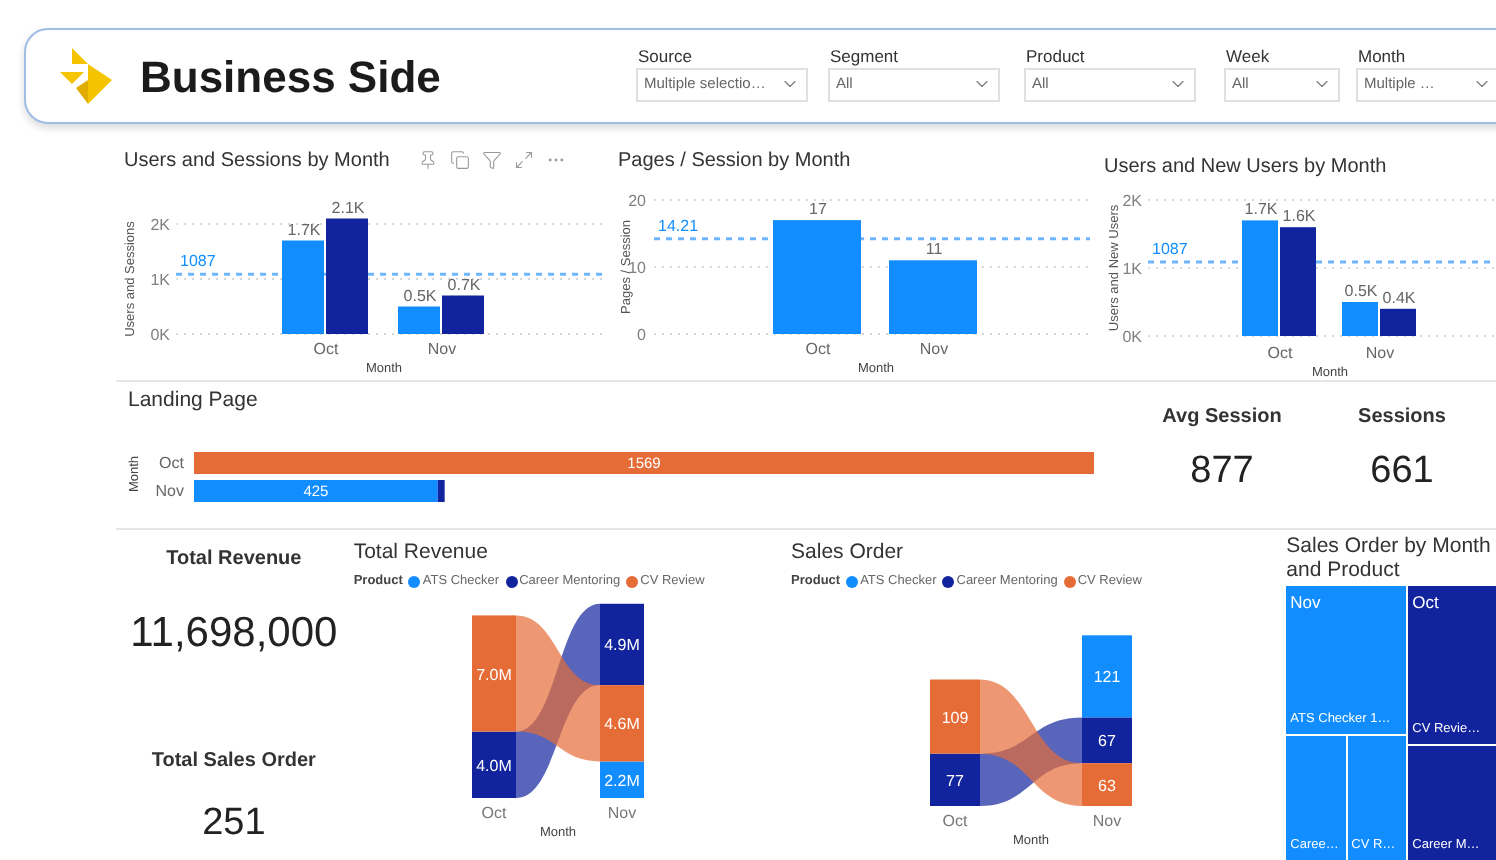 The width and height of the screenshot is (1496, 860). Describe the element at coordinates (1382, 55) in the screenshot. I see `filter-label: Month` at that location.